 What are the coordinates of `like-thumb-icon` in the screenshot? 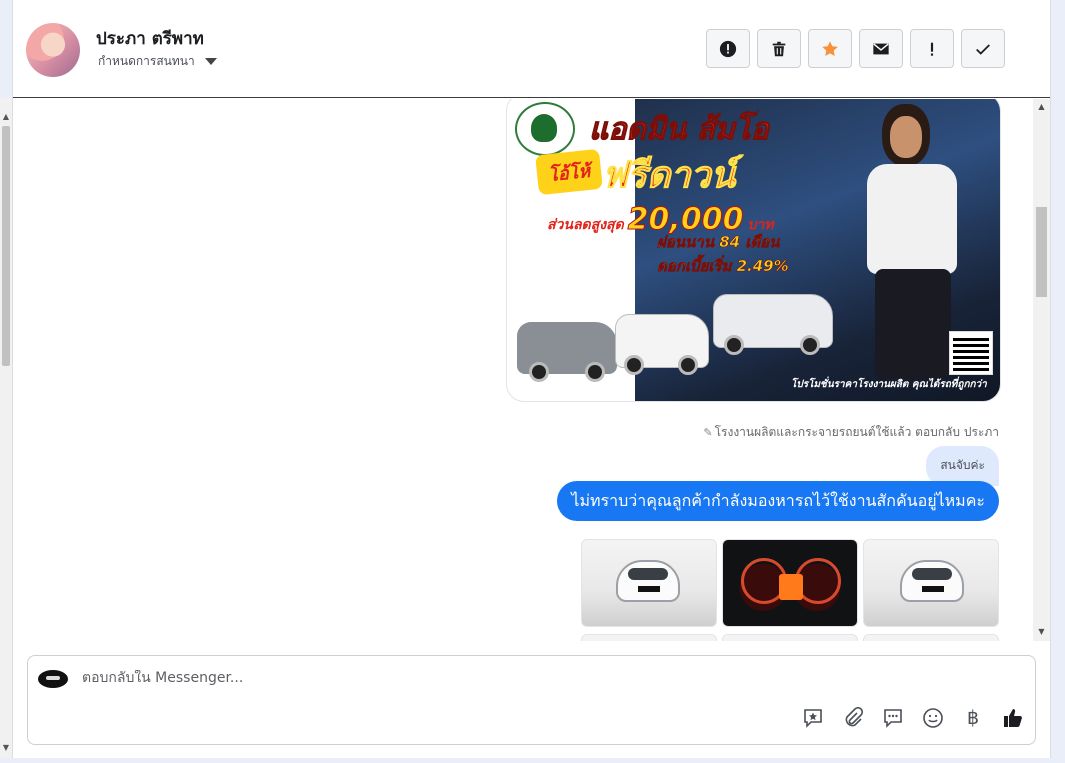 It's located at (1013, 718).